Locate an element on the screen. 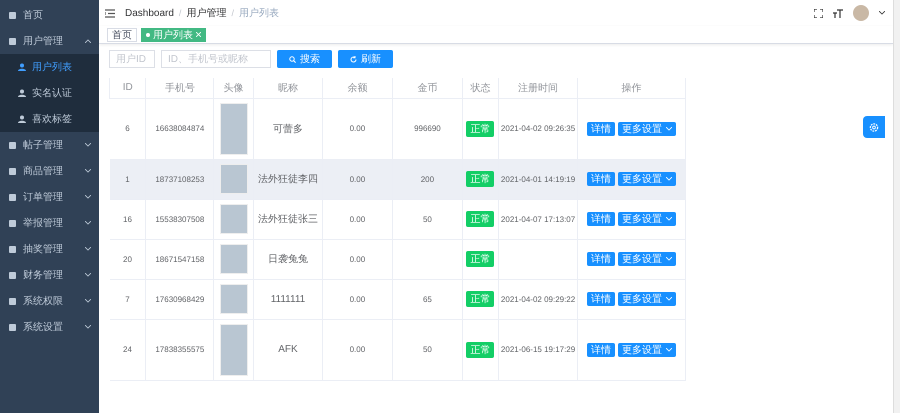  table-cell: 法外狂徒李四 is located at coordinates (288, 179).